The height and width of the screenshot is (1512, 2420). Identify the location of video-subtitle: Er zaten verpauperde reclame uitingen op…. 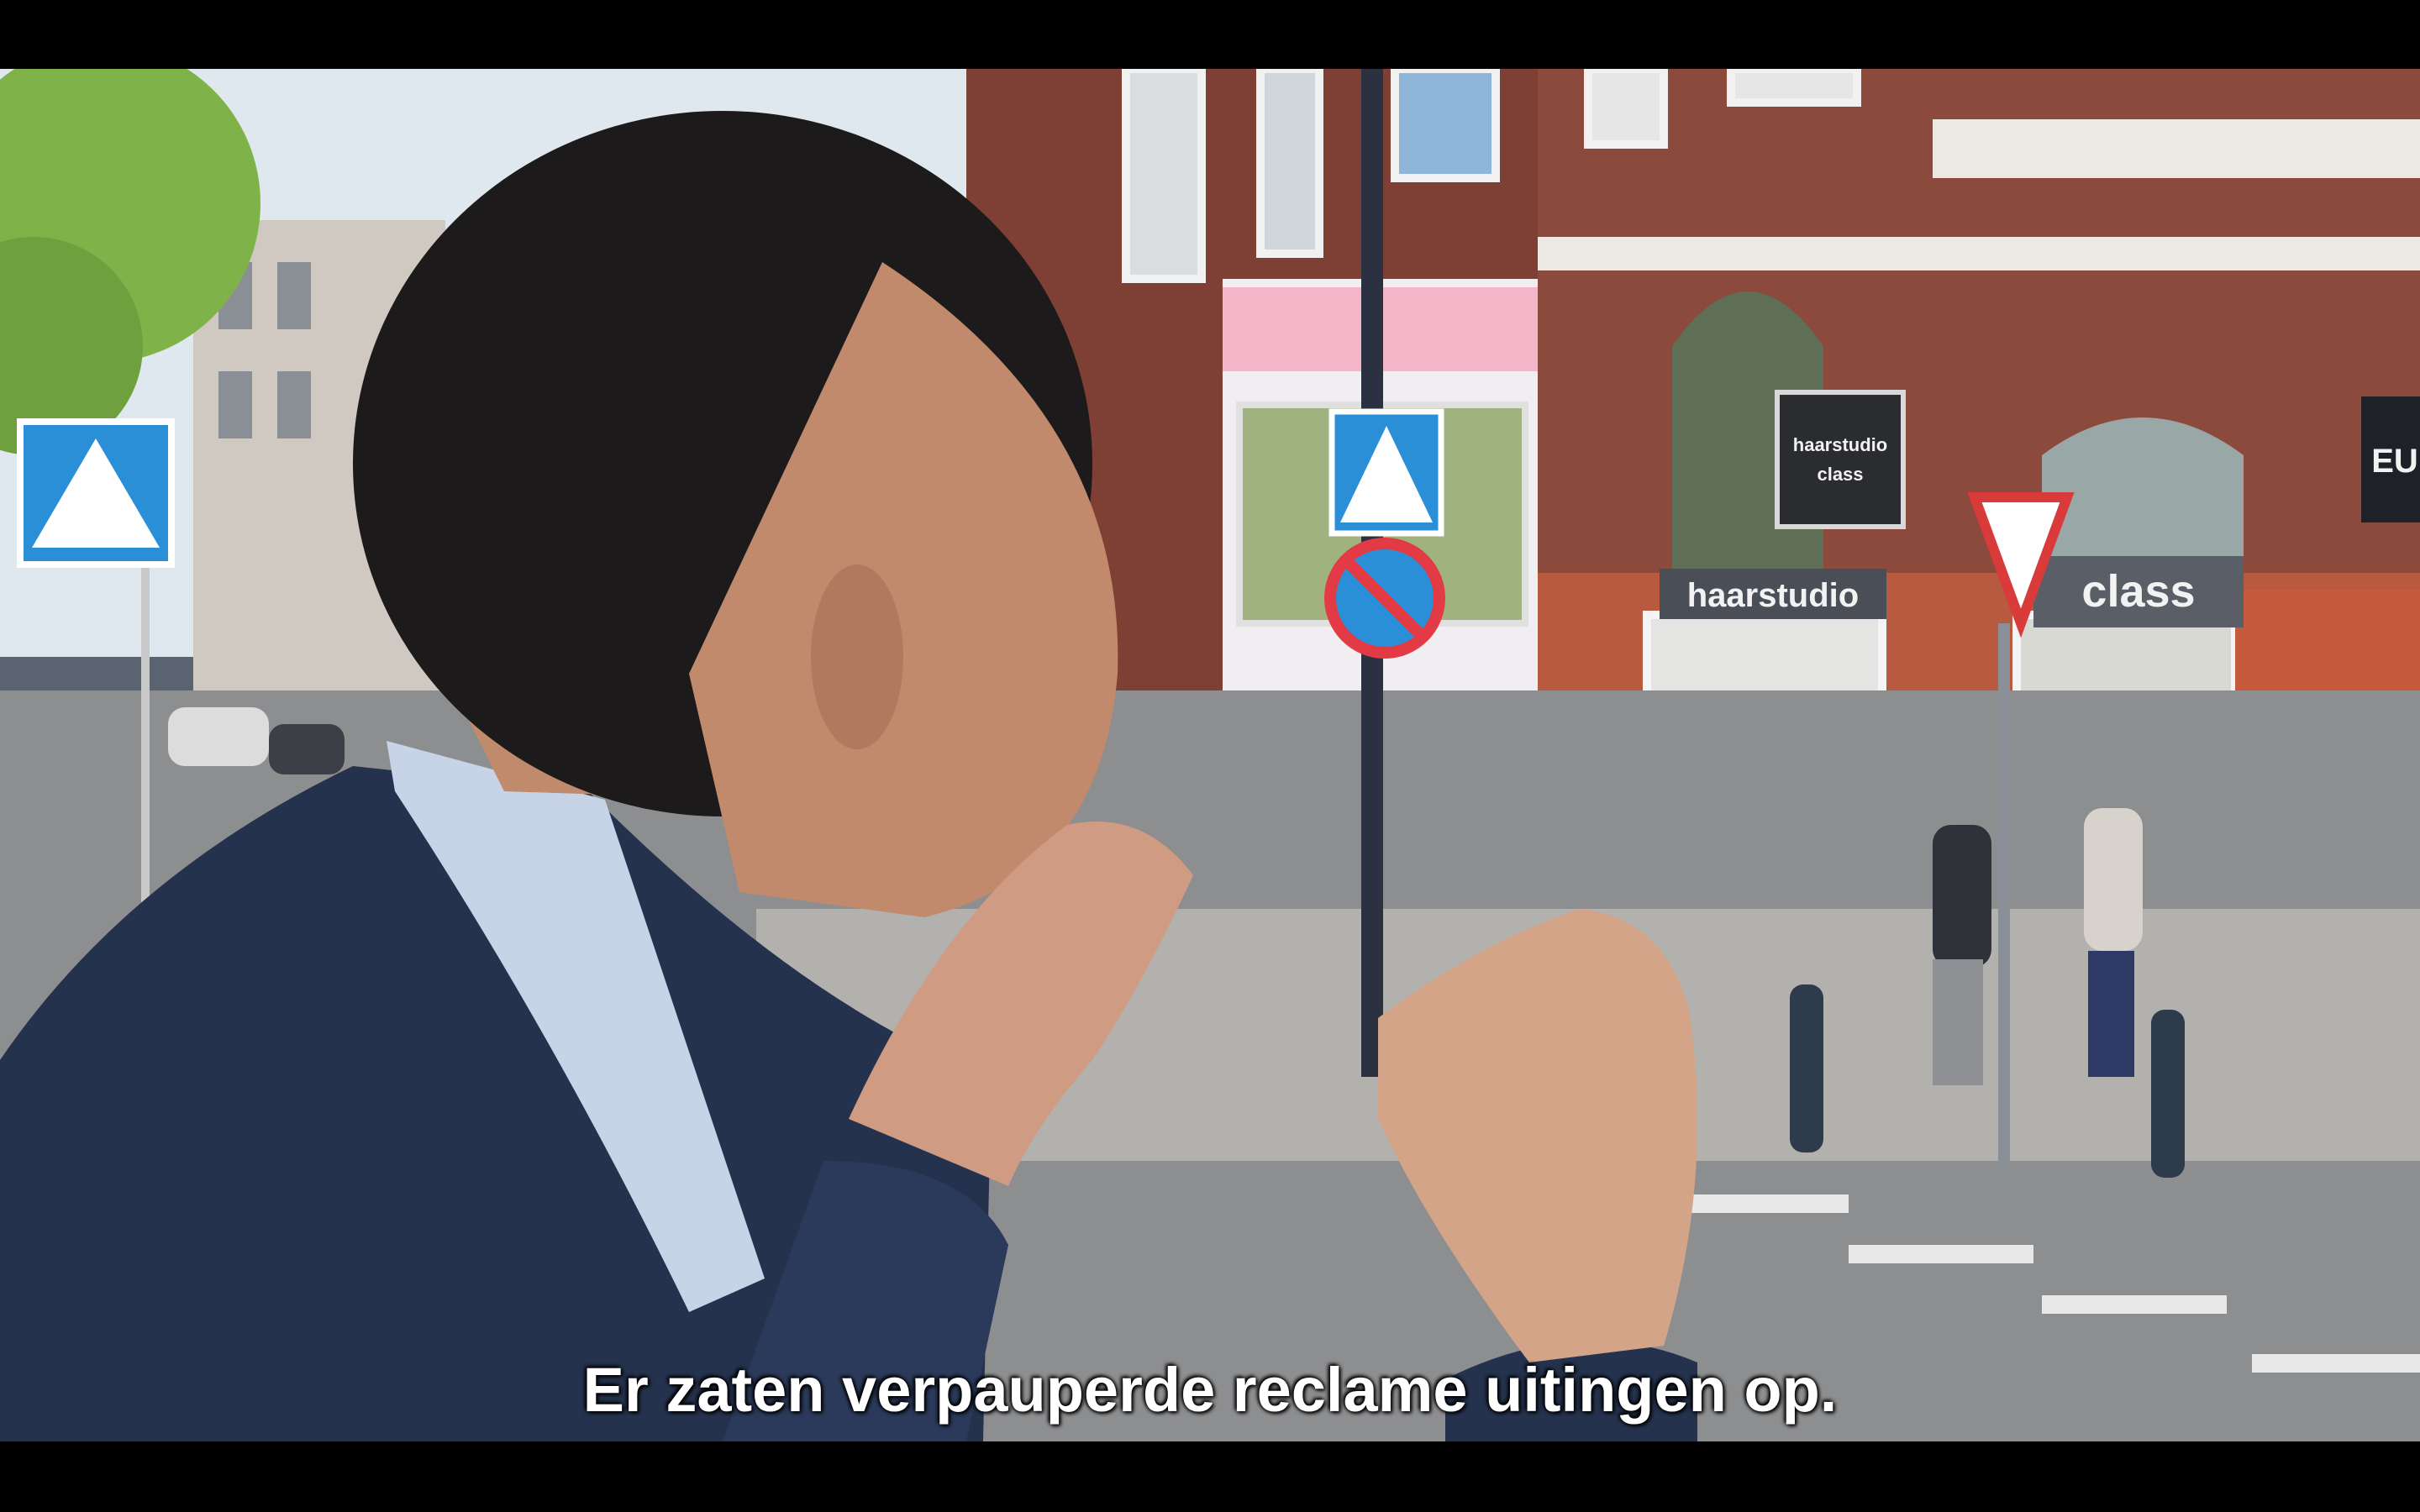
(1210, 1390).